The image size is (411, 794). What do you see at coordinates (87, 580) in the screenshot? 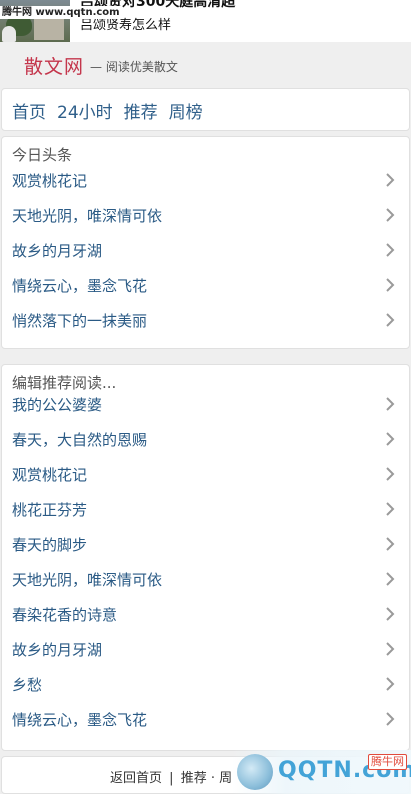
I see `recommend-item-label: 天地光阴，唯深情可依` at bounding box center [87, 580].